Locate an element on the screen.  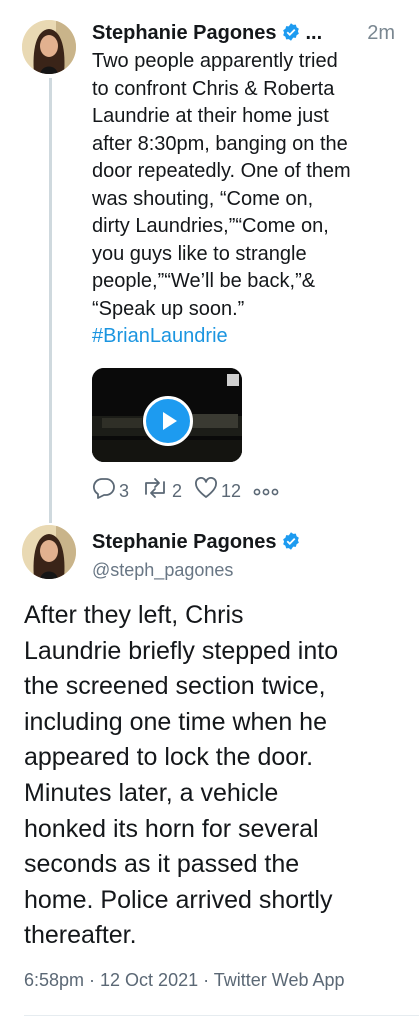
text-line: Laundrie at their home just is located at coordinates (210, 116).